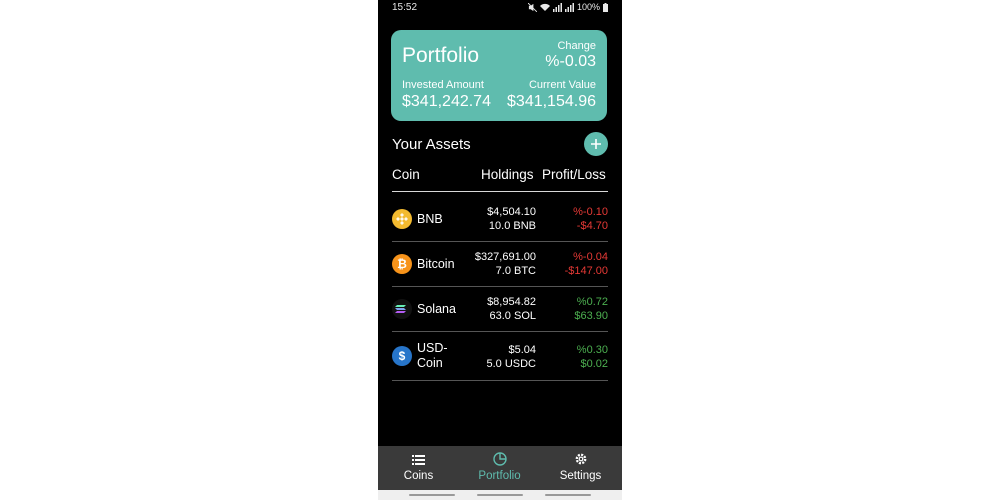 This screenshot has width=1000, height=500. I want to click on coin-name: BNB, so click(430, 219).